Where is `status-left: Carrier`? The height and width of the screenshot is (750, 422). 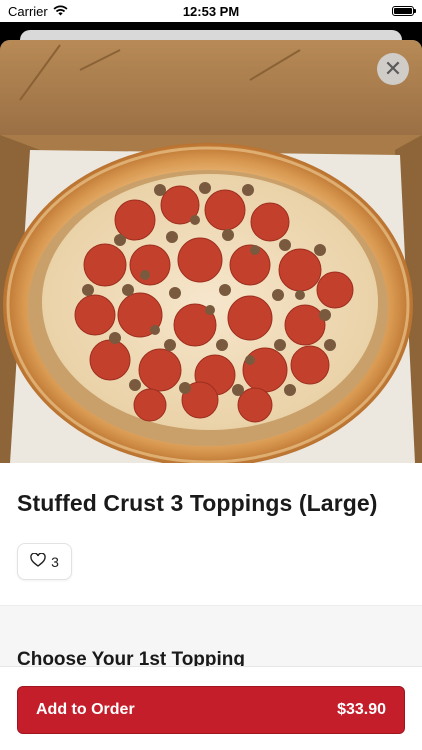
status-left: Carrier is located at coordinates (38, 11).